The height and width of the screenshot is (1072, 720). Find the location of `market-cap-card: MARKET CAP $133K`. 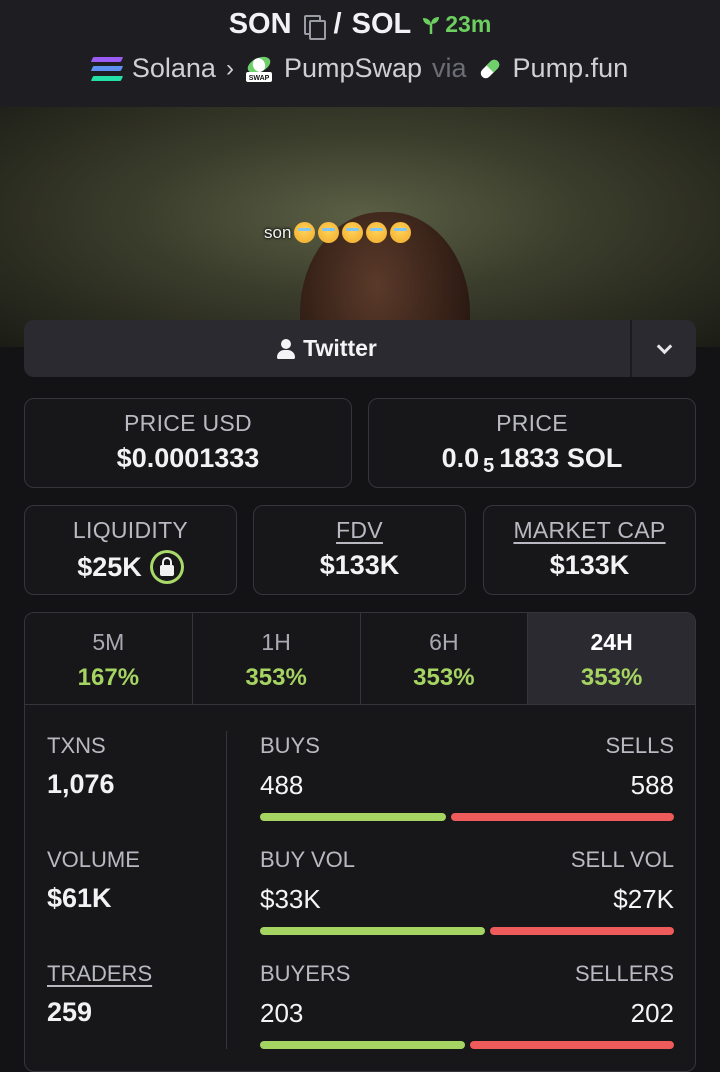

market-cap-card: MARKET CAP $133K is located at coordinates (589, 550).